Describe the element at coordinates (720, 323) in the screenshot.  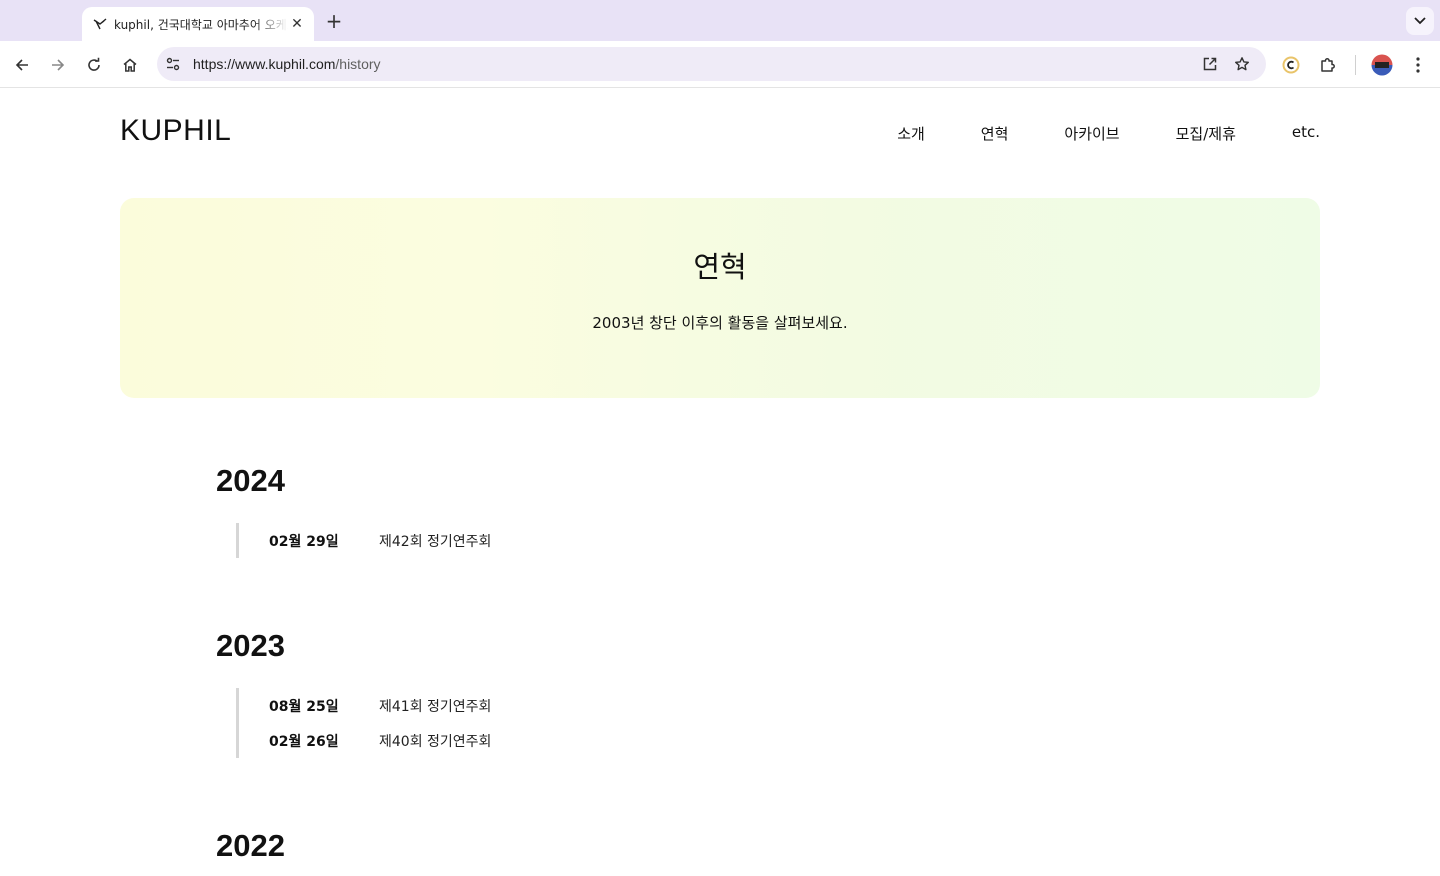
I see `page-subtitle: 2003년 창단 이후의 활동을 살펴보세요.` at that location.